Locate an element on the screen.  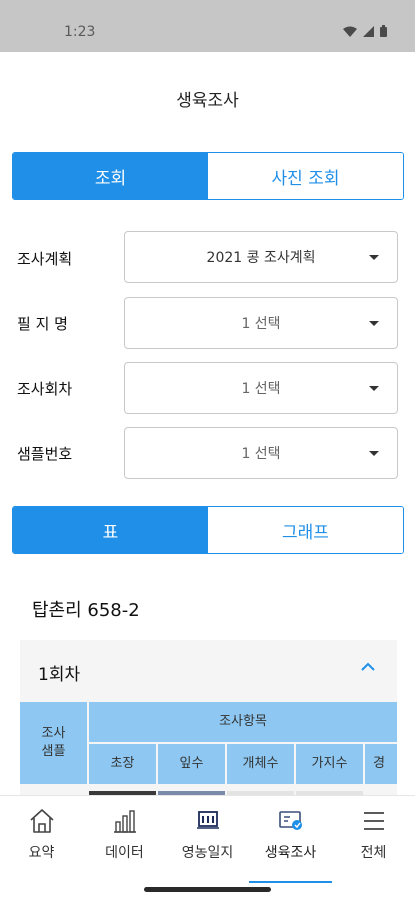
field-select: 1 선택 is located at coordinates (261, 323).